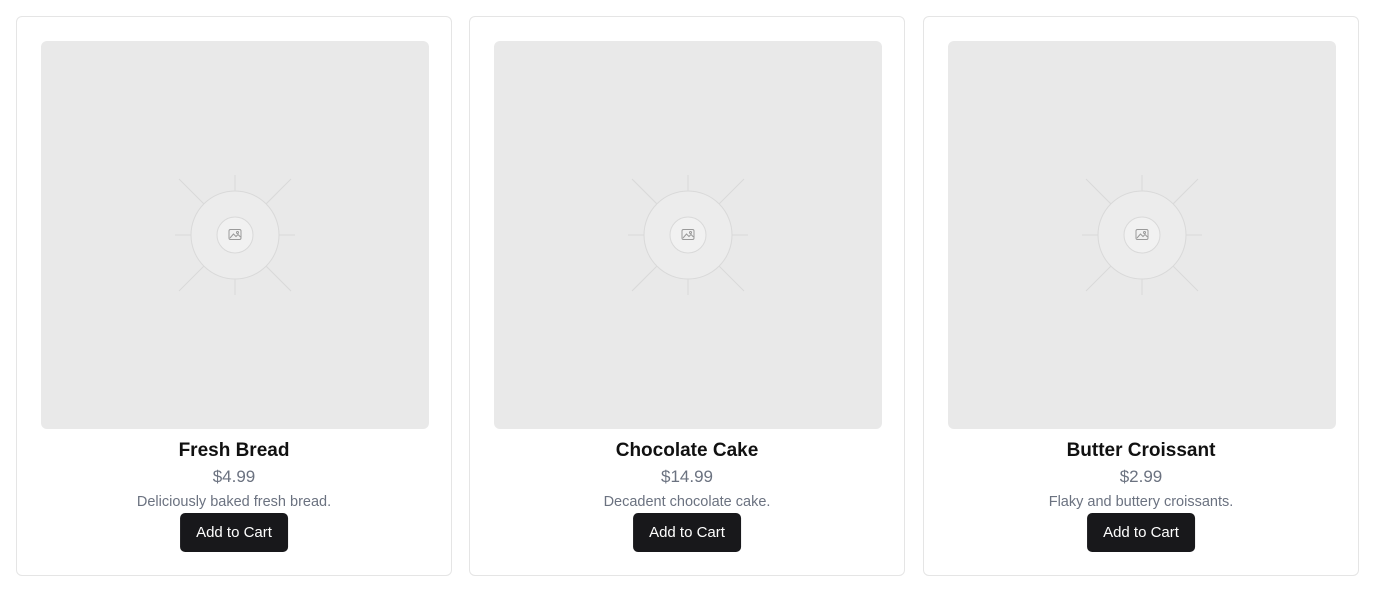 This screenshot has width=1376, height=593. I want to click on product-title: Fresh Bread, so click(234, 450).